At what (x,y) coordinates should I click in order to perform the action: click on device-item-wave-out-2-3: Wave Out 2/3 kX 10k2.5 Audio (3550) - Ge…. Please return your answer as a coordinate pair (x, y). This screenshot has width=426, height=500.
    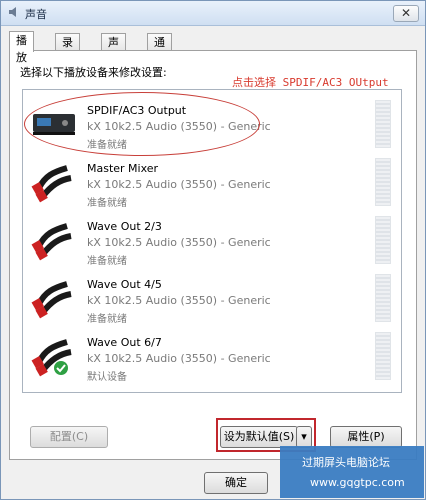
    Looking at the image, I should click on (212, 238).